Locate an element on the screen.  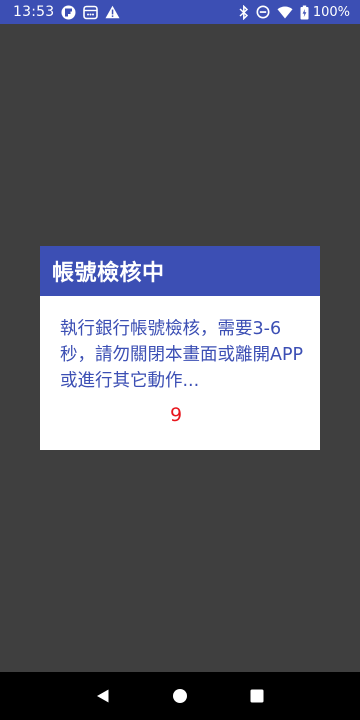
home-button is located at coordinates (180, 696).